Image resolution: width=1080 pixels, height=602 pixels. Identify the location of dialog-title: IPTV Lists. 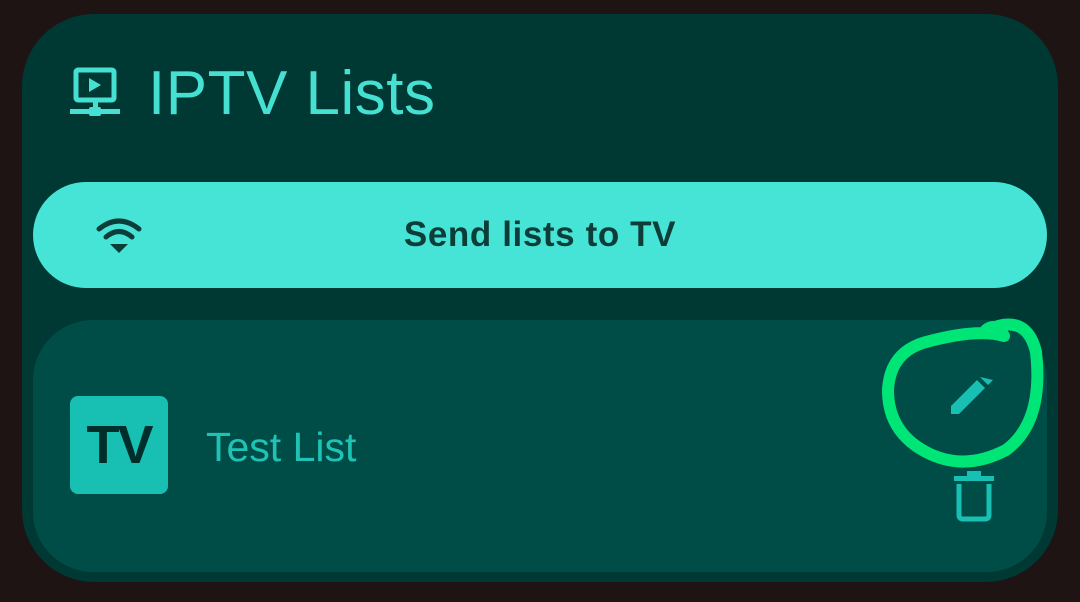
(292, 93).